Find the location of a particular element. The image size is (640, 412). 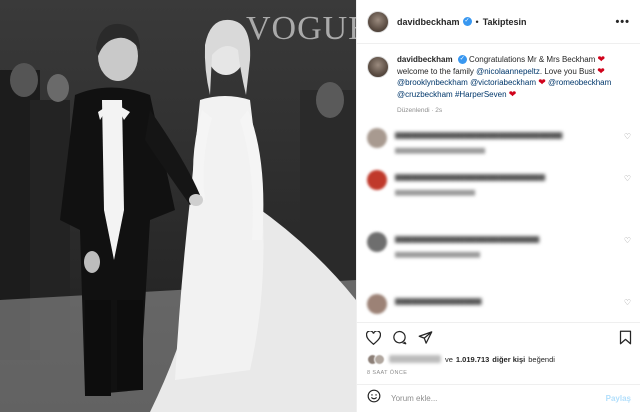

blurred-comment-text: ▆▆▆▆▆▆▆▆▆▆▆▆▆▆▆▆▆▆▆▆▆▆▆▆▆ is located at coordinates (467, 238).